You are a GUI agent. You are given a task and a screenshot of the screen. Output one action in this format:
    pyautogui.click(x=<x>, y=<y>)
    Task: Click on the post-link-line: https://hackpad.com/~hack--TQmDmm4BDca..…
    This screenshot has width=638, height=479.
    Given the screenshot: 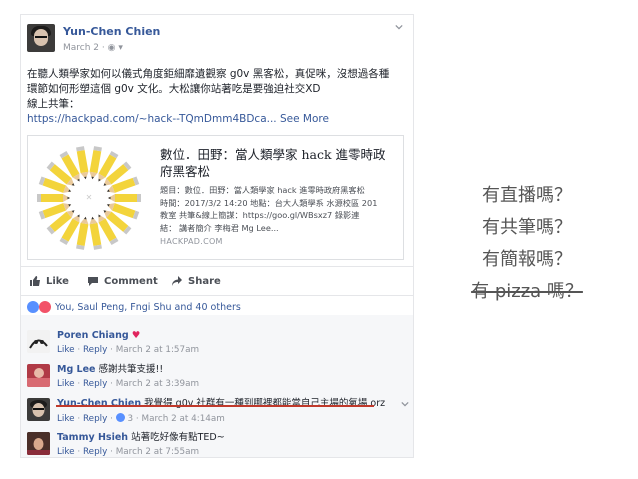 What is the action you would take?
    pyautogui.click(x=217, y=119)
    